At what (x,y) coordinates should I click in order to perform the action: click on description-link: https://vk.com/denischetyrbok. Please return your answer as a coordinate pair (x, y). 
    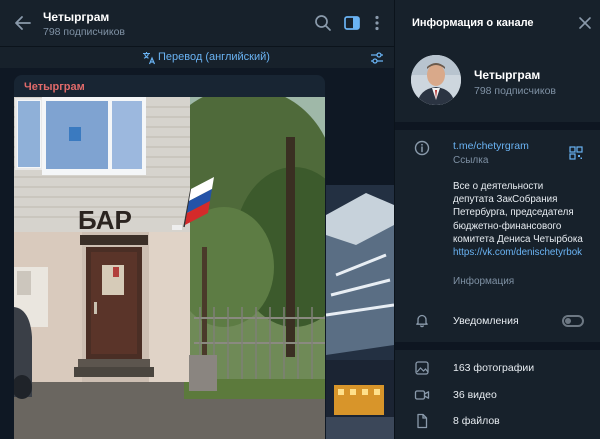
    Looking at the image, I should click on (517, 252).